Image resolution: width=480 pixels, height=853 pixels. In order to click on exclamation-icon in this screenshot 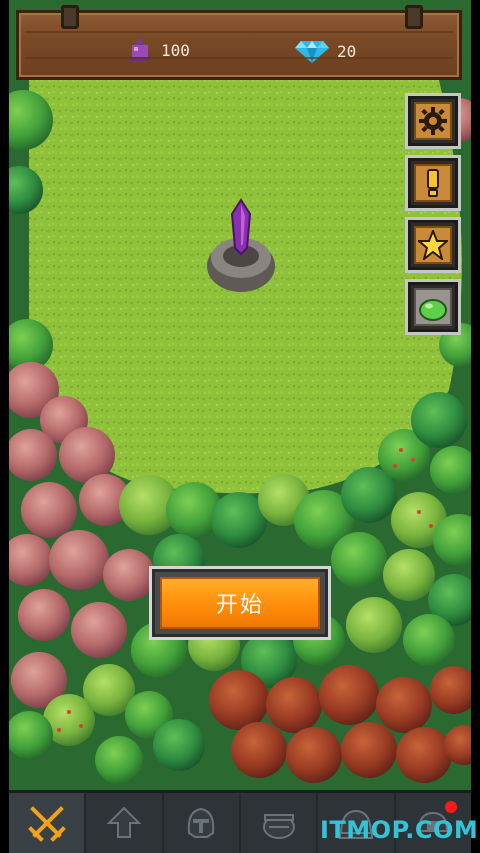, I will do `click(433, 183)`.